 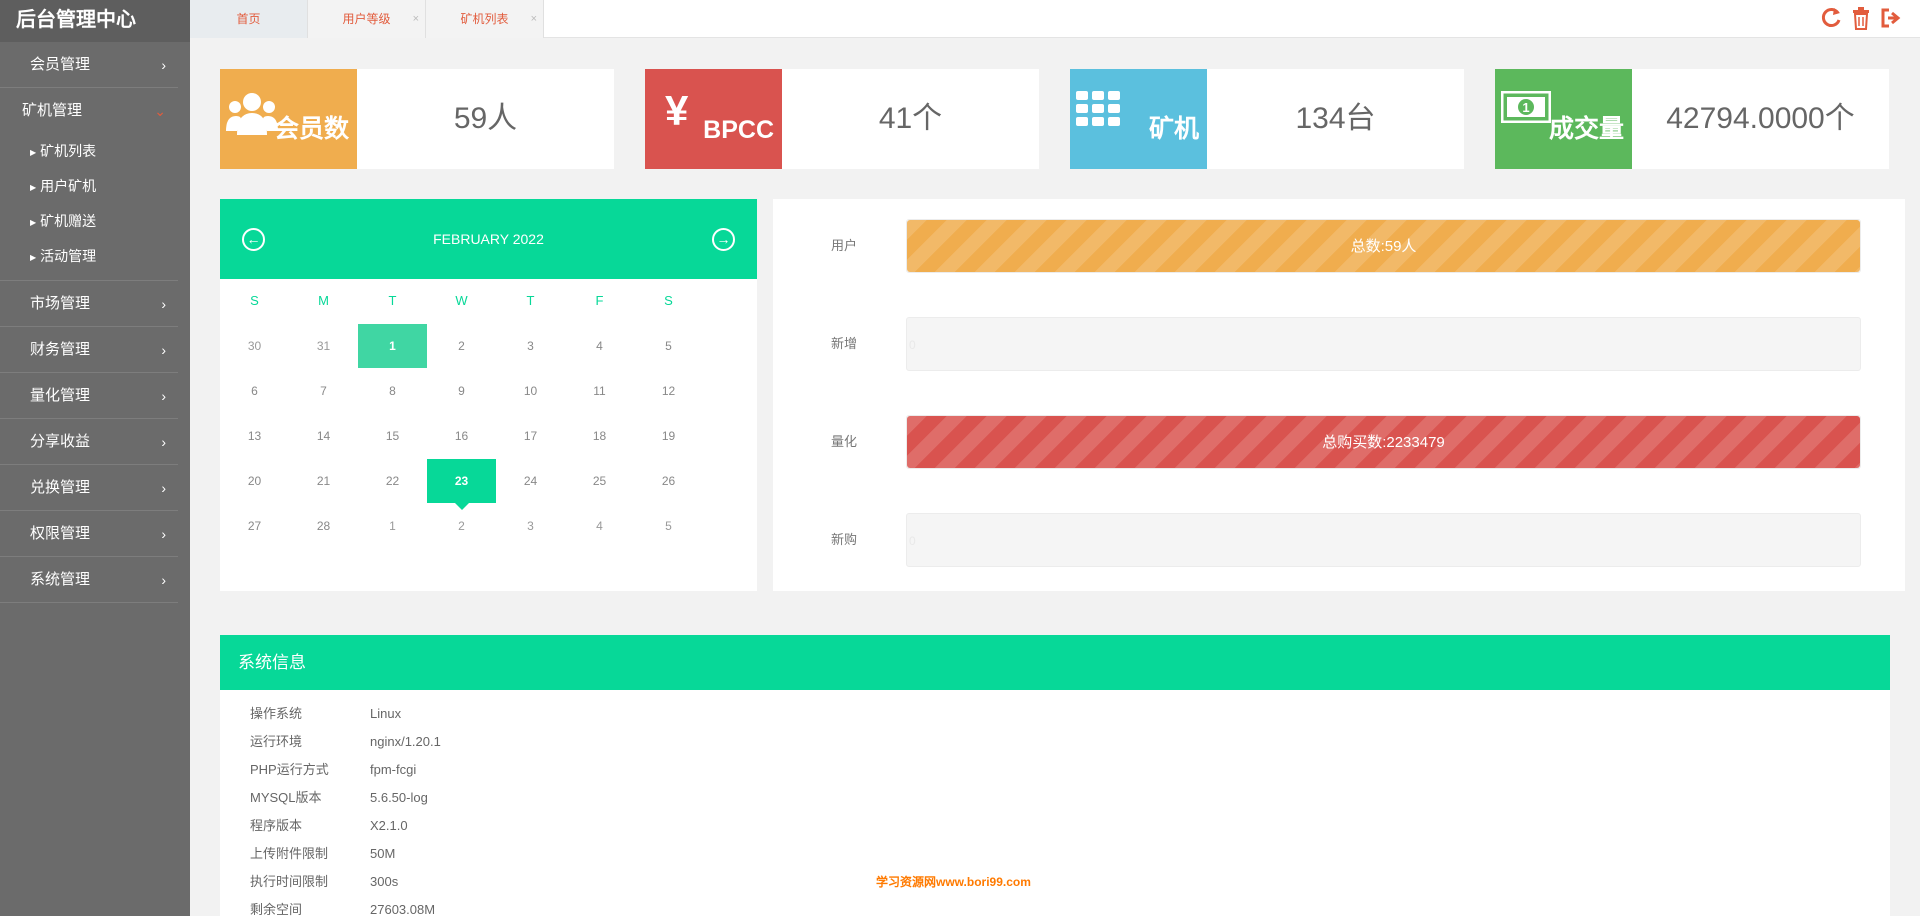 What do you see at coordinates (599, 436) in the screenshot?
I see `calendar-day: 18` at bounding box center [599, 436].